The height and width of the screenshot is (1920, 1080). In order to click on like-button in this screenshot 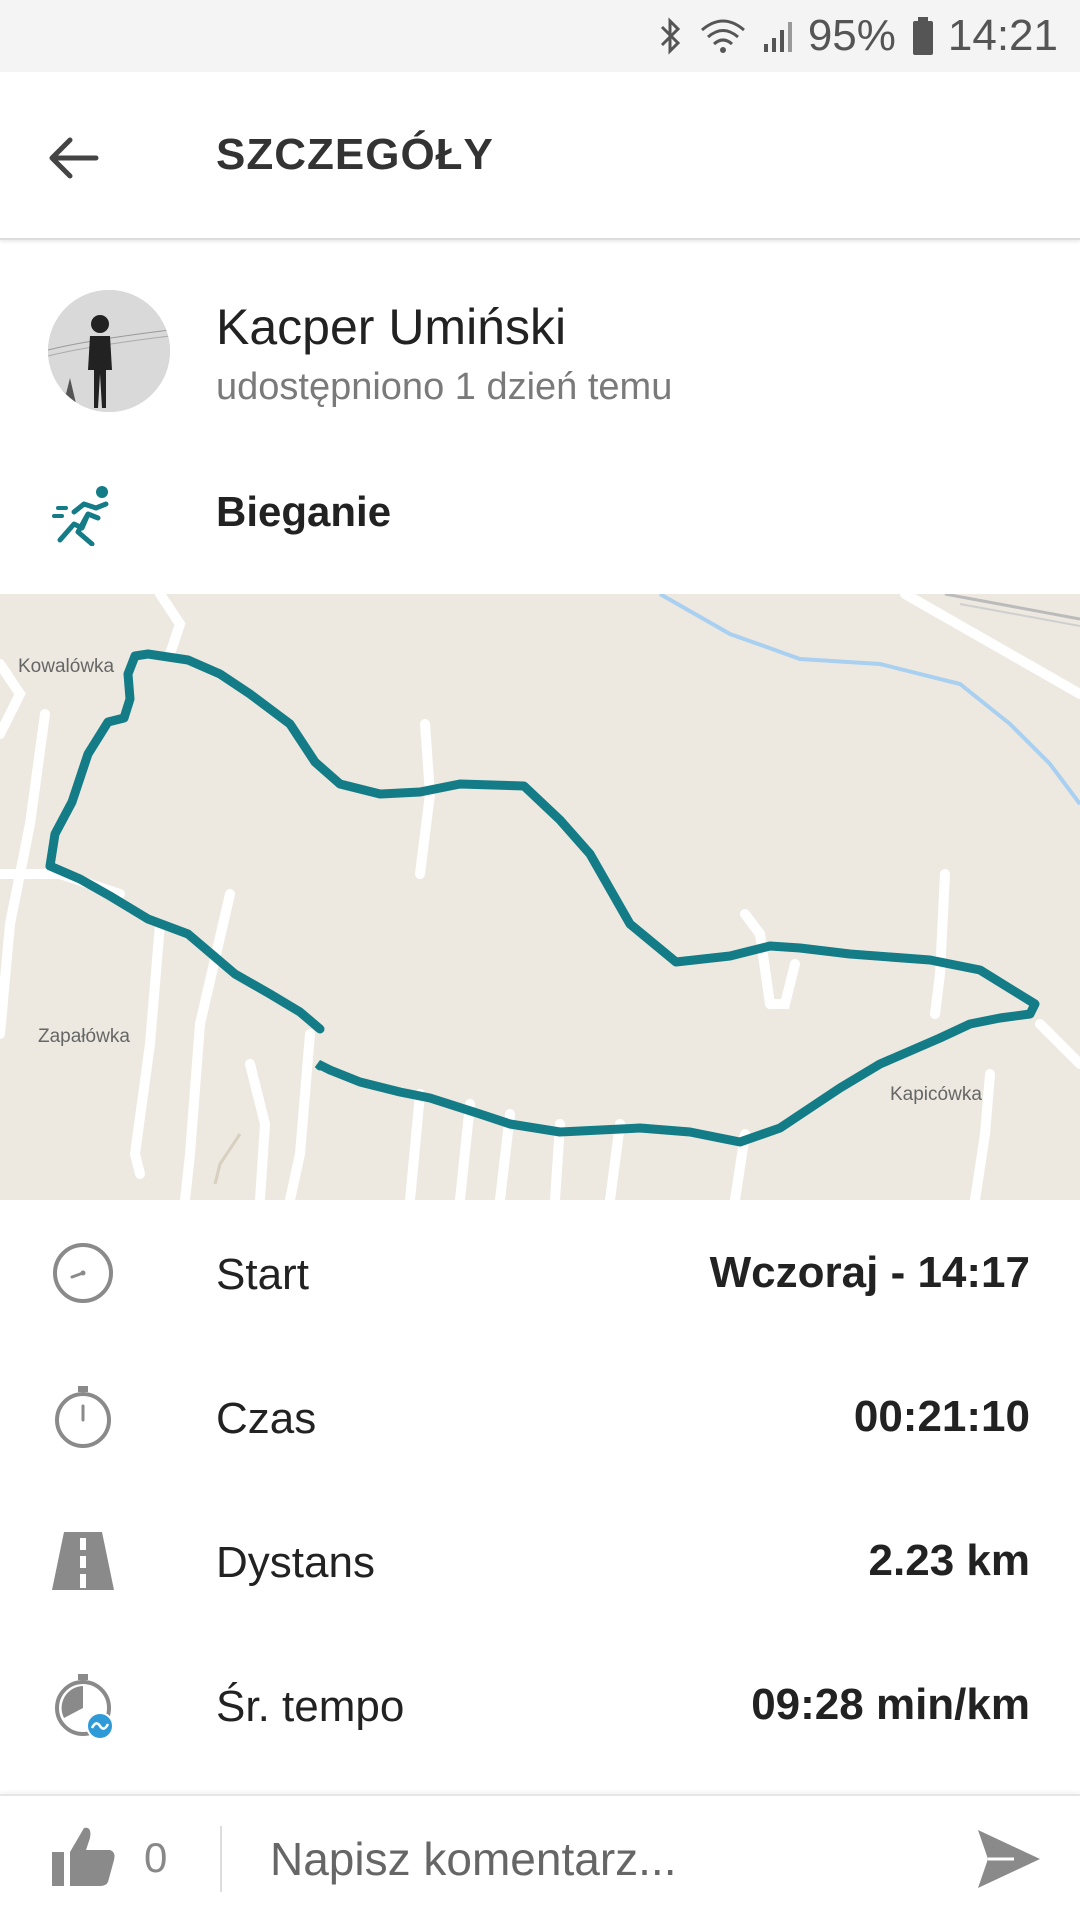, I will do `click(83, 1857)`.